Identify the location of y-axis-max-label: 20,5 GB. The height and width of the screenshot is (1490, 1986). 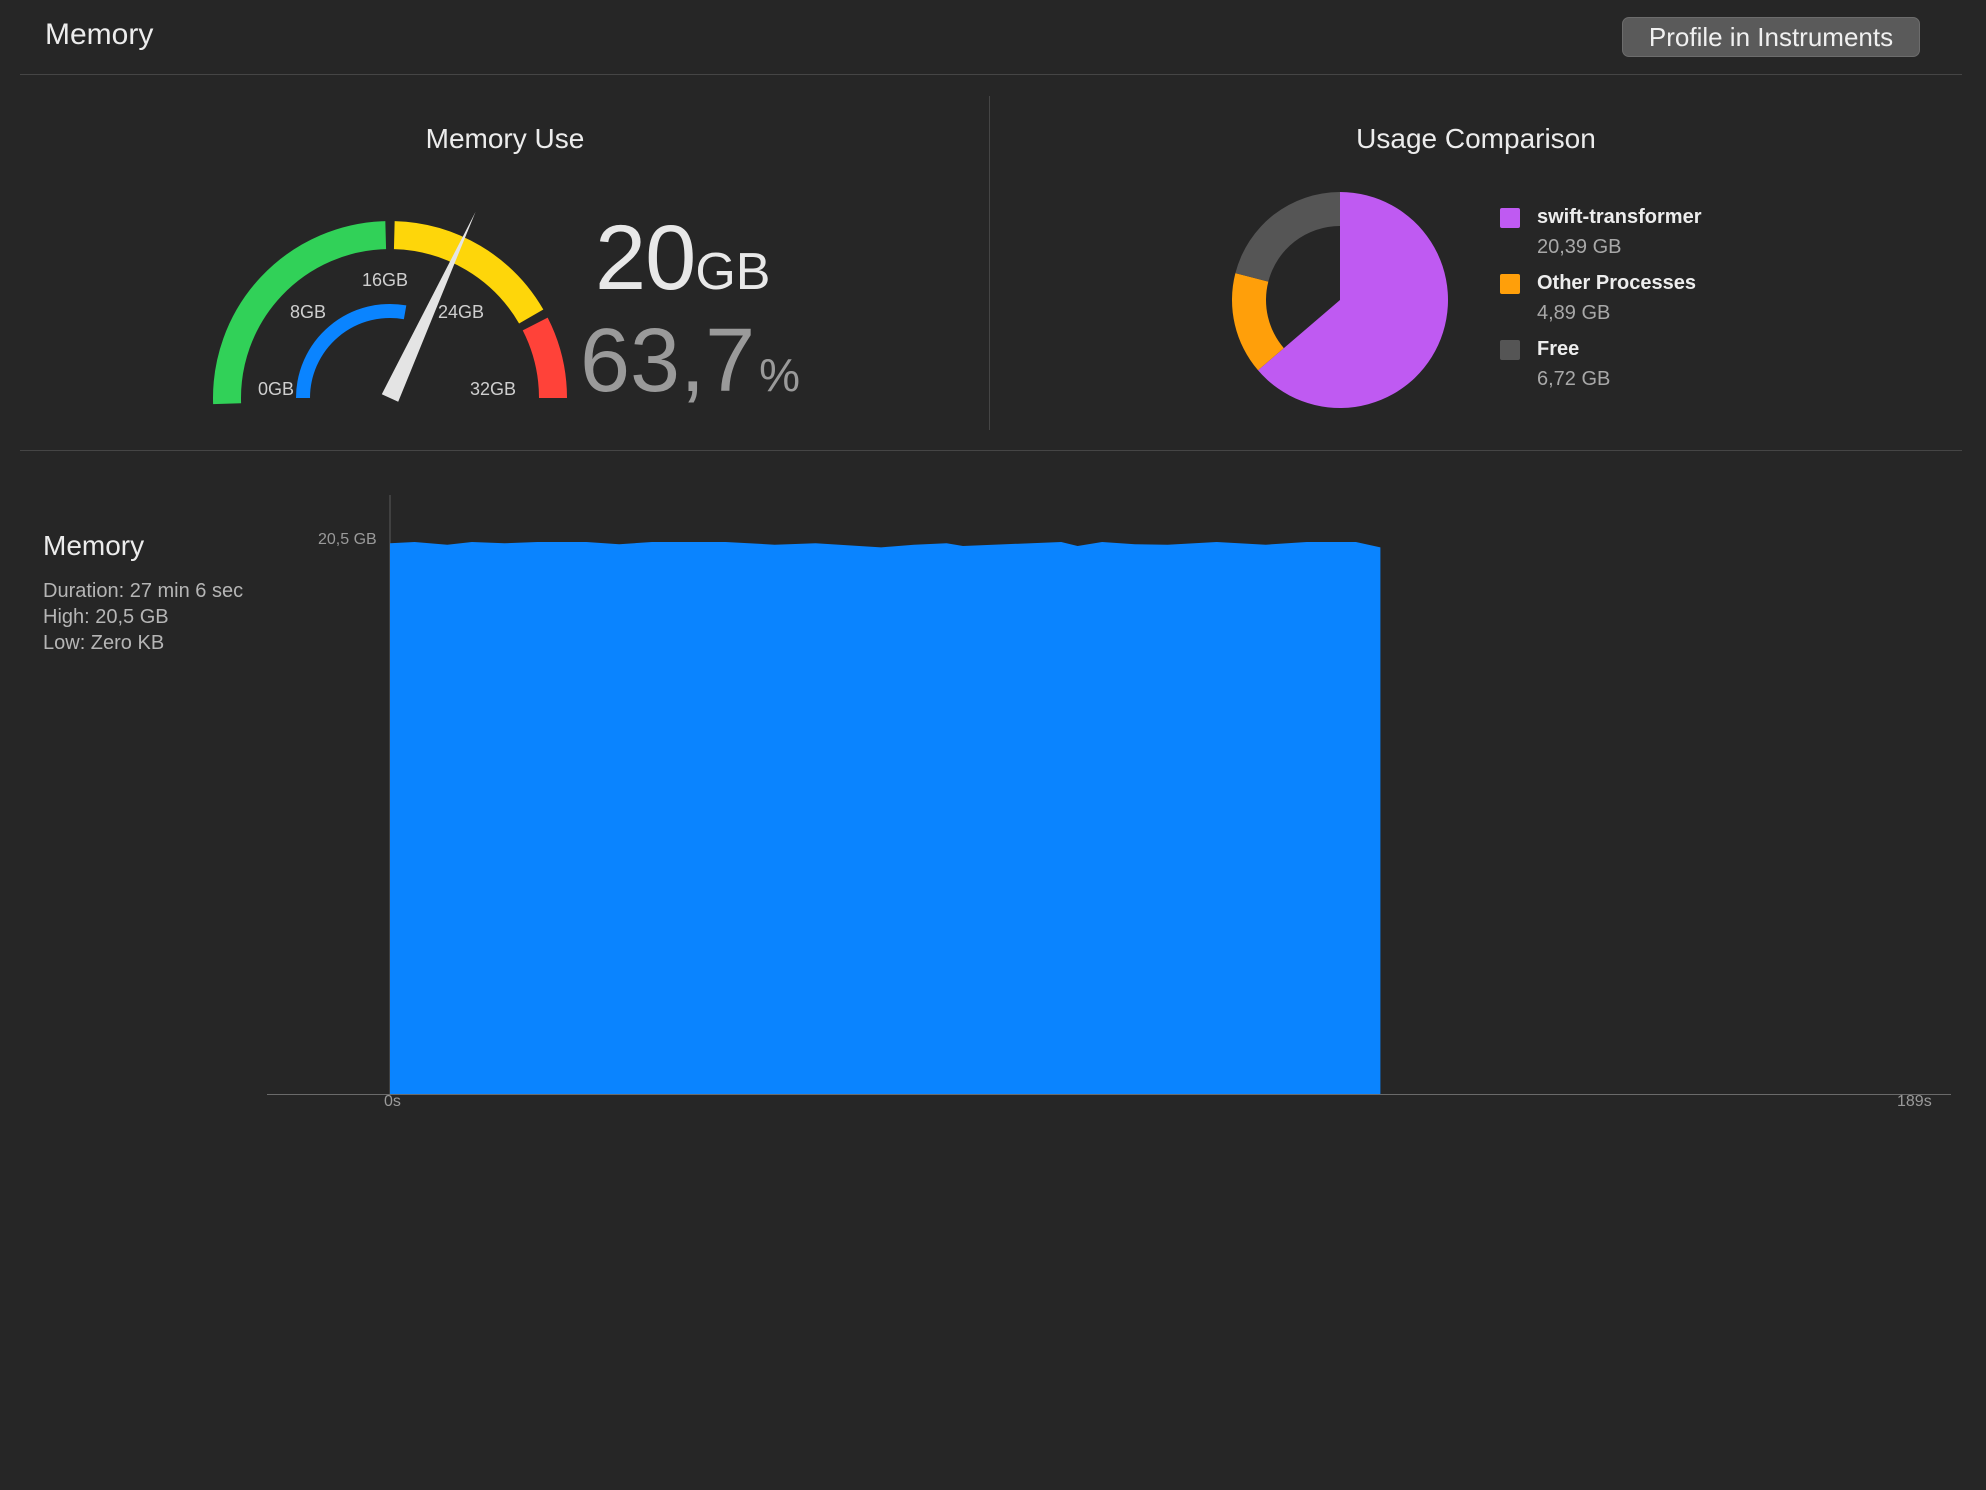
(347, 539).